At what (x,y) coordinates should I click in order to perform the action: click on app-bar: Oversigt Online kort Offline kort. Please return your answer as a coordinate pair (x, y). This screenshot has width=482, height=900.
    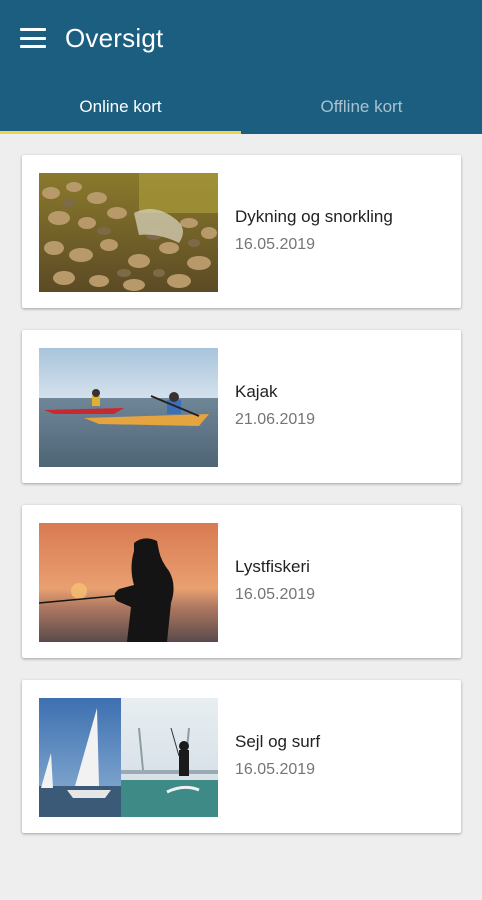
    Looking at the image, I should click on (241, 67).